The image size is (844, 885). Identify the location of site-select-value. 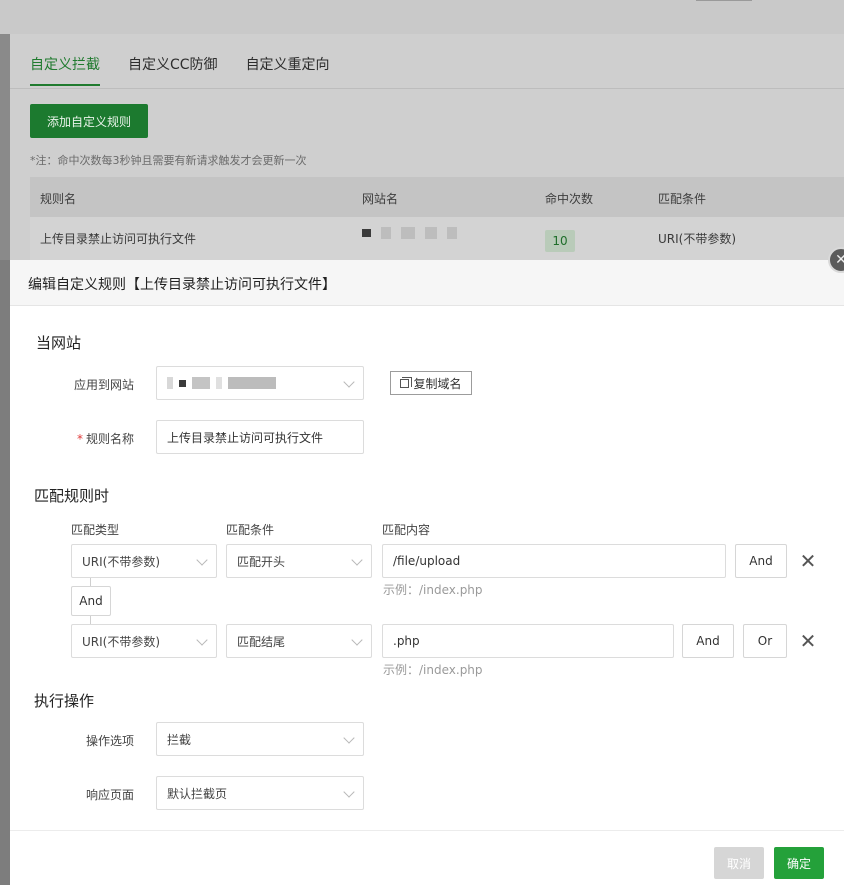
(221, 383).